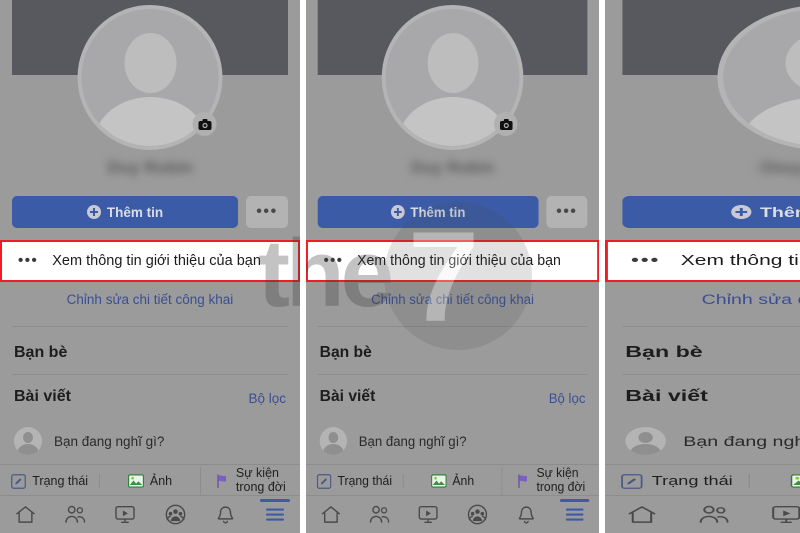  I want to click on avatar, so click(758, 77).